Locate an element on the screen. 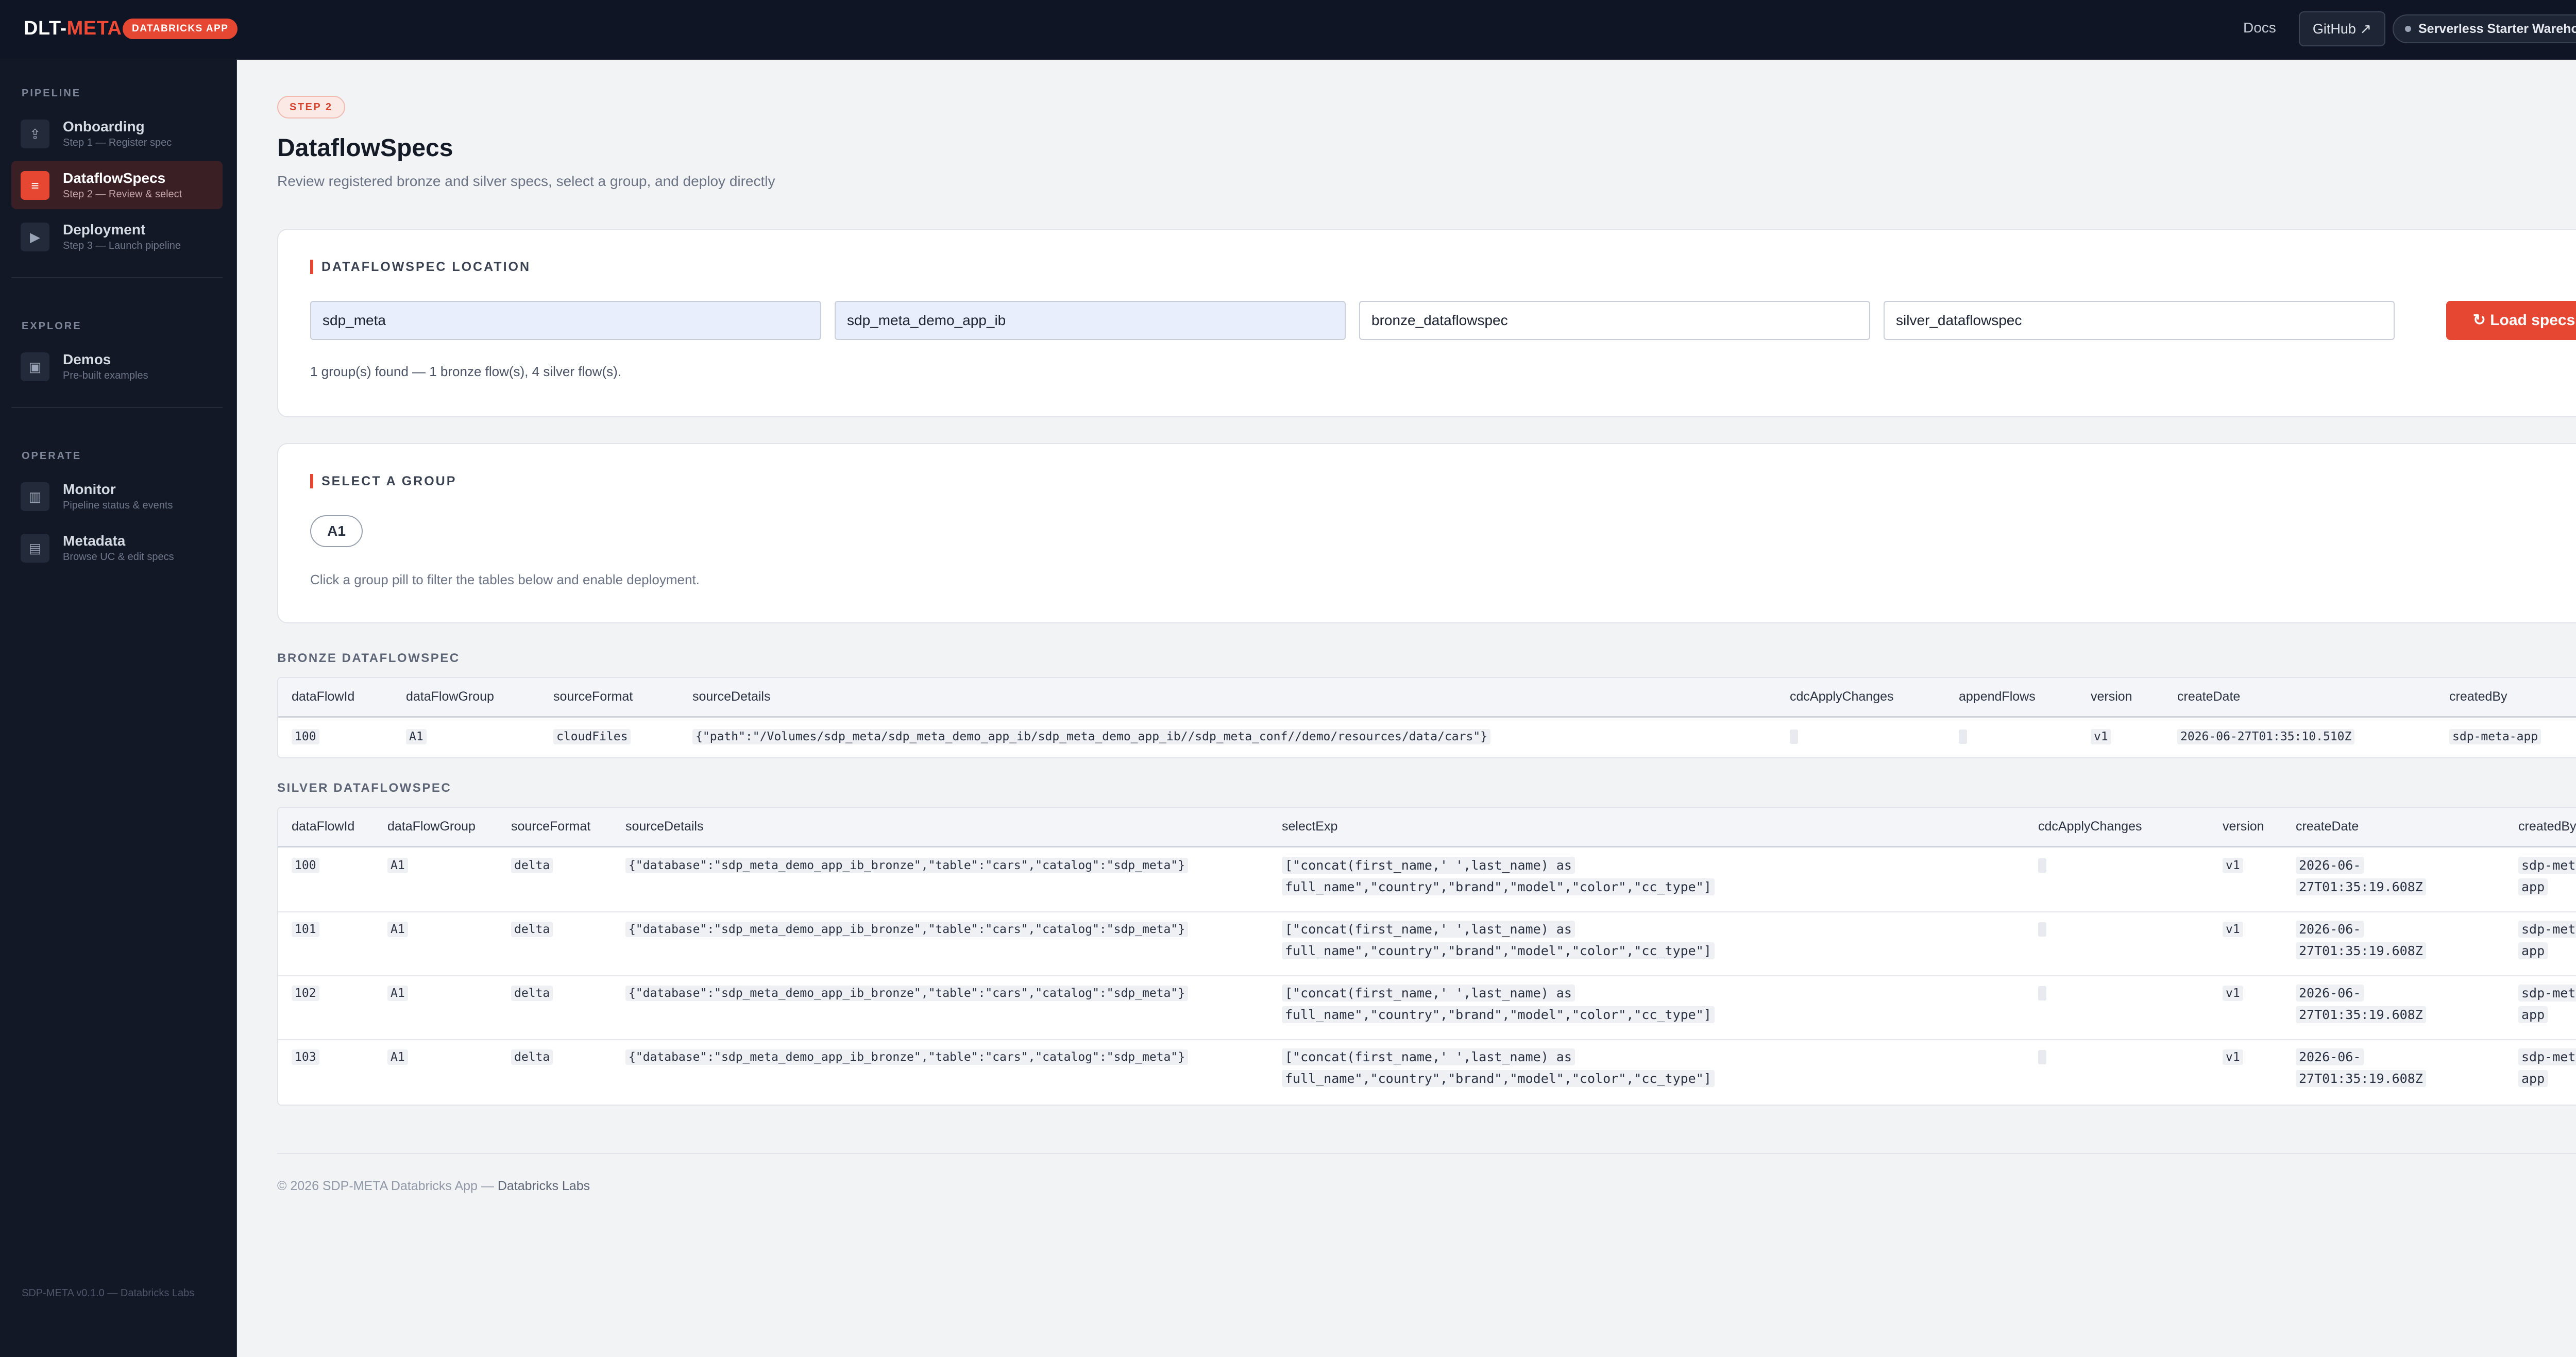 This screenshot has height=1357, width=2576. schema-input: sdp_meta_demo_app_ib is located at coordinates (1090, 320).